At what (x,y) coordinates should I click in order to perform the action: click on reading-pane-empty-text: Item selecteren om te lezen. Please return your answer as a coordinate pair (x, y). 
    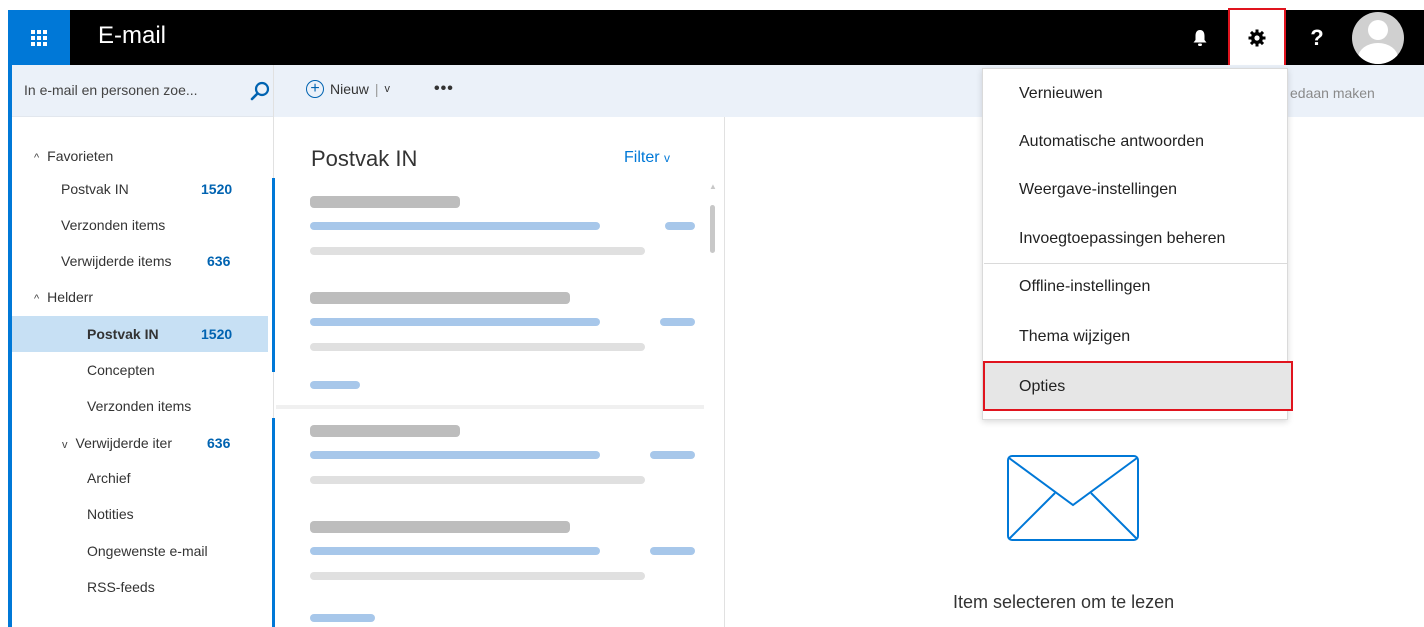
    Looking at the image, I should click on (1064, 602).